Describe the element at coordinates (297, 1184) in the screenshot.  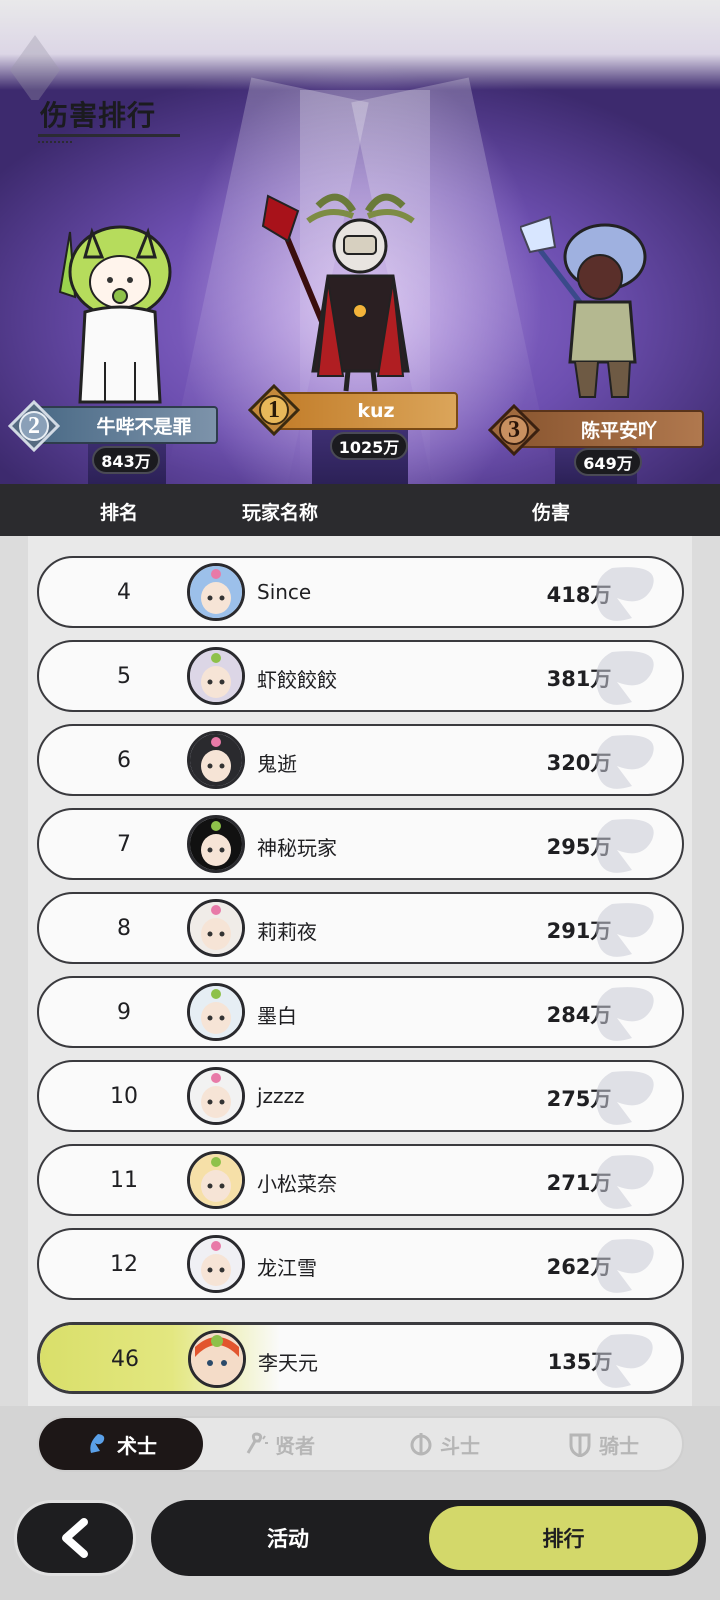
I see `player-name: 小松菜奈` at that location.